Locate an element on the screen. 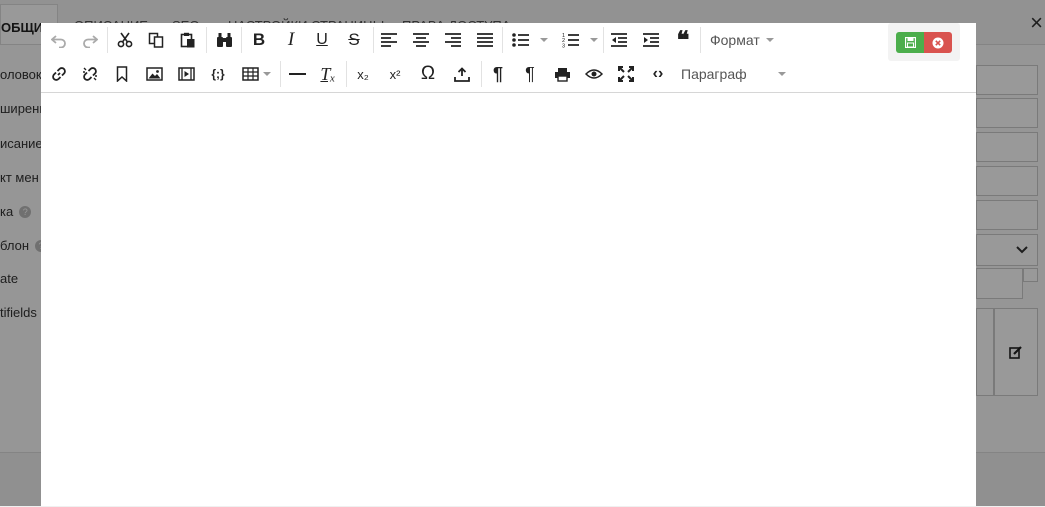 The height and width of the screenshot is (507, 1045). close-circle-icon is located at coordinates (938, 42).